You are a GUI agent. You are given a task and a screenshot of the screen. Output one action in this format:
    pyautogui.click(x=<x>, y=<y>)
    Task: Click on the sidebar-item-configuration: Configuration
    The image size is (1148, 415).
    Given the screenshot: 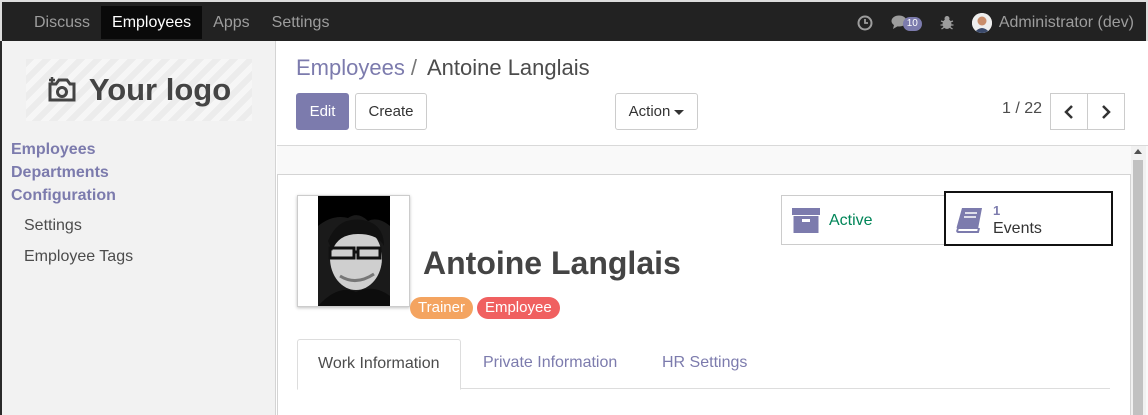 What is the action you would take?
    pyautogui.click(x=72, y=195)
    